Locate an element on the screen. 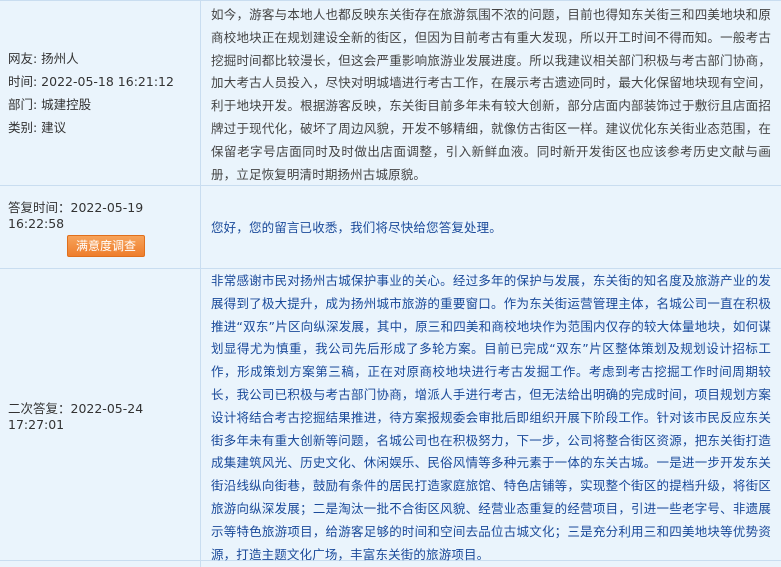  satisfaction-survey-button: 满意度调查 is located at coordinates (106, 246).